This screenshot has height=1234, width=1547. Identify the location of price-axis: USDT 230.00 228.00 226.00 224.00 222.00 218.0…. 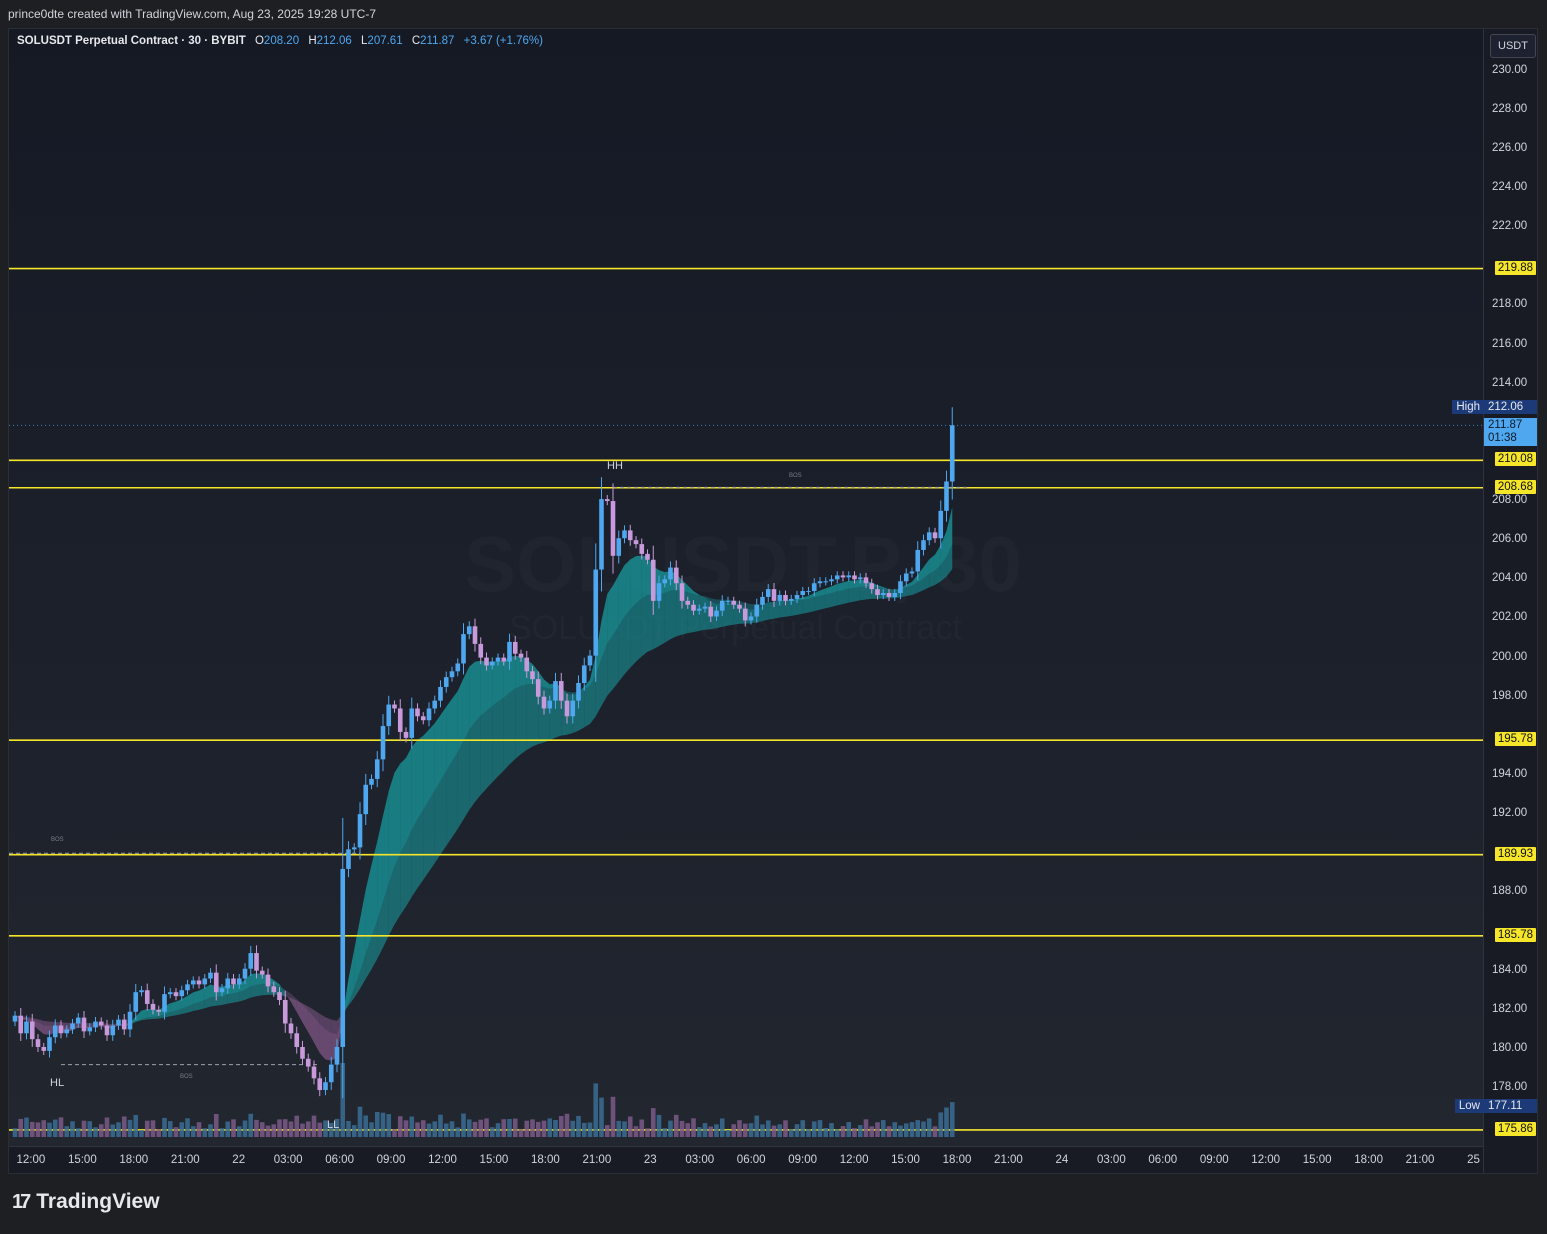
(1494, 601).